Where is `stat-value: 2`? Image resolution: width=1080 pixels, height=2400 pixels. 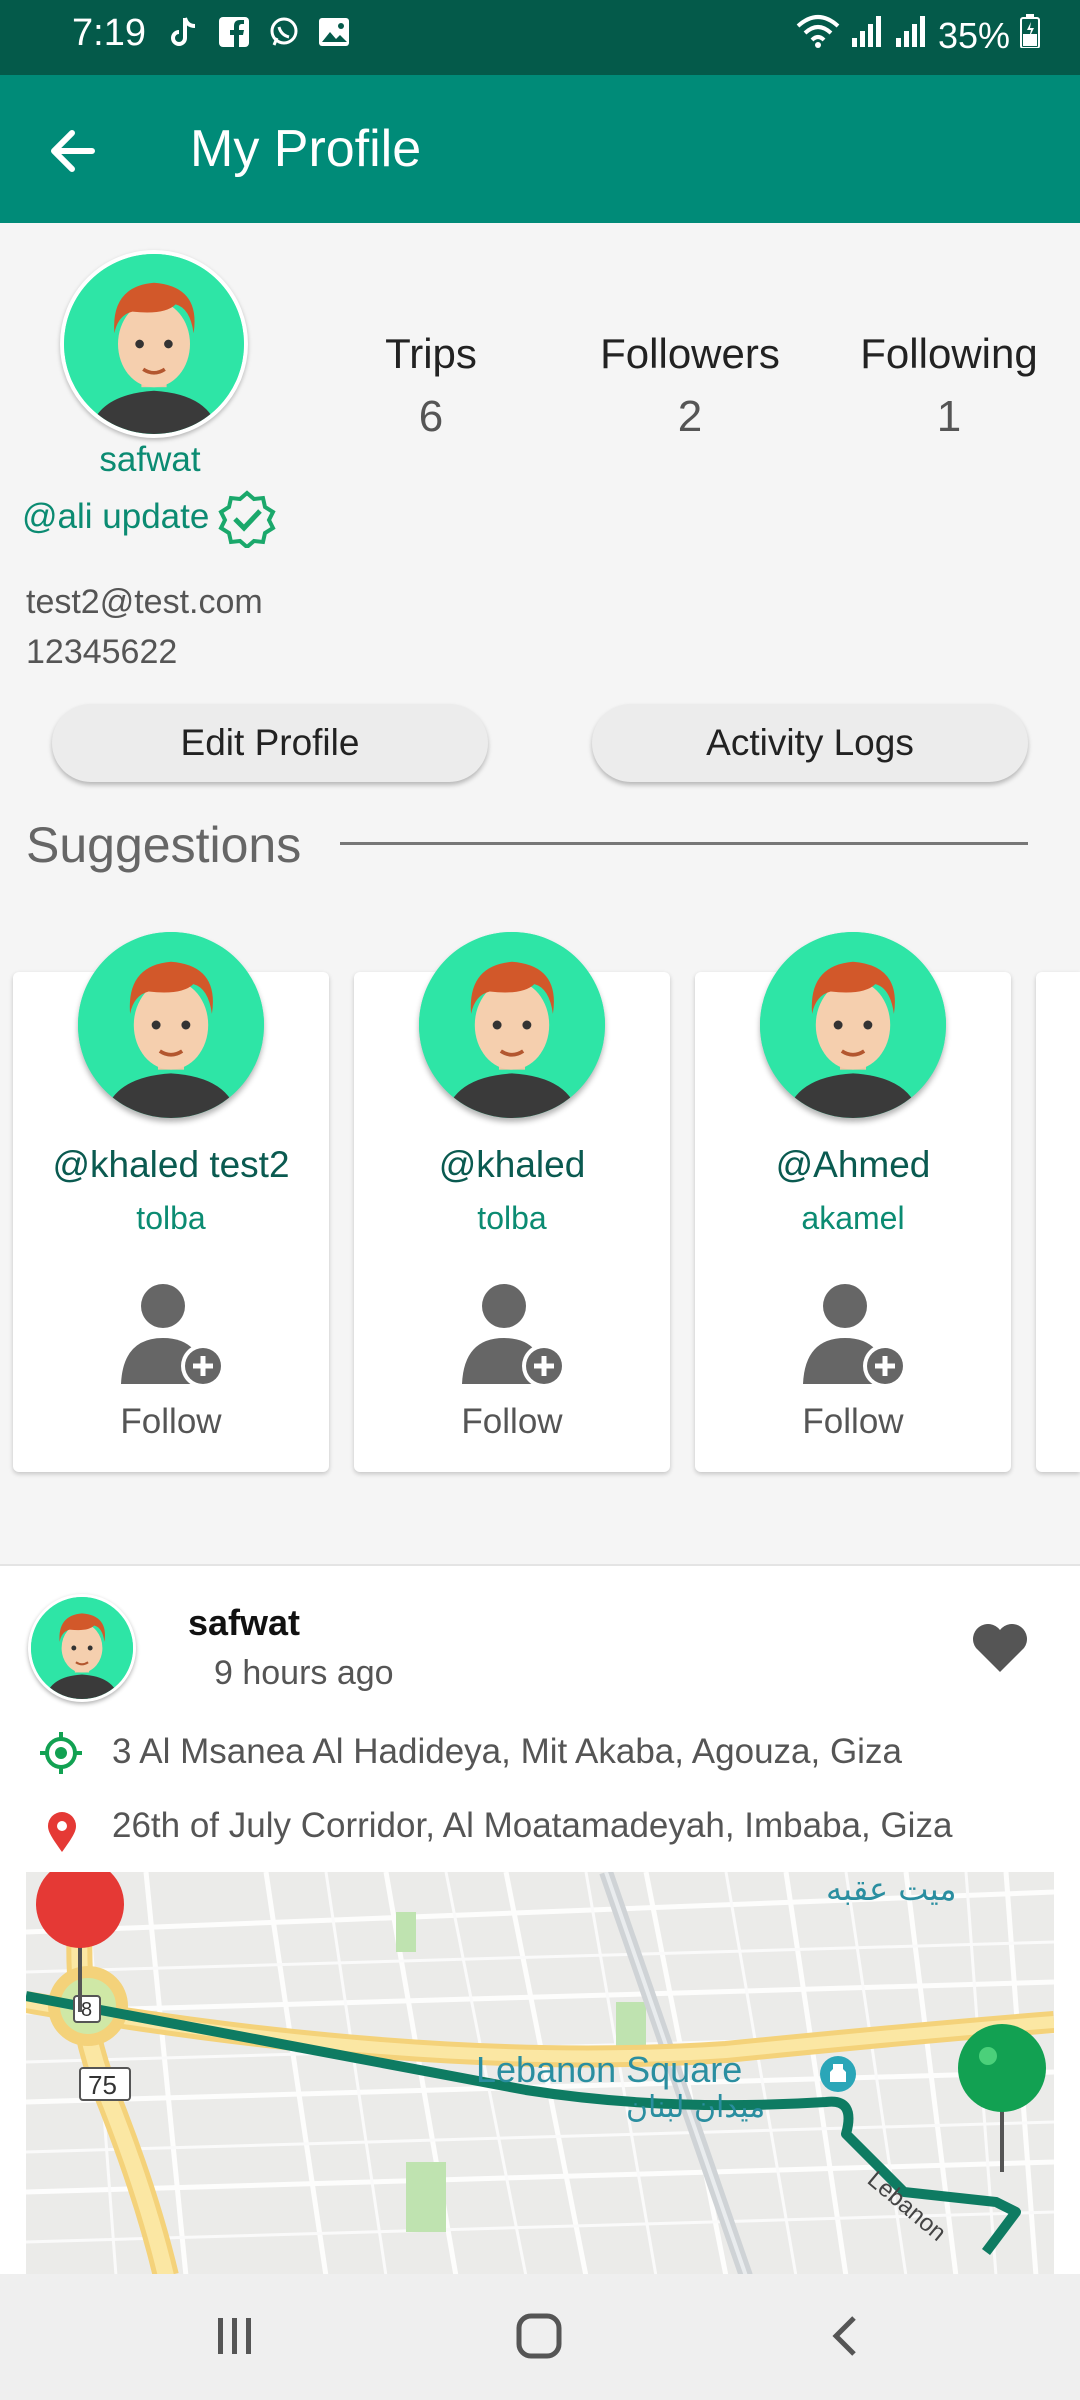 stat-value: 2 is located at coordinates (690, 416).